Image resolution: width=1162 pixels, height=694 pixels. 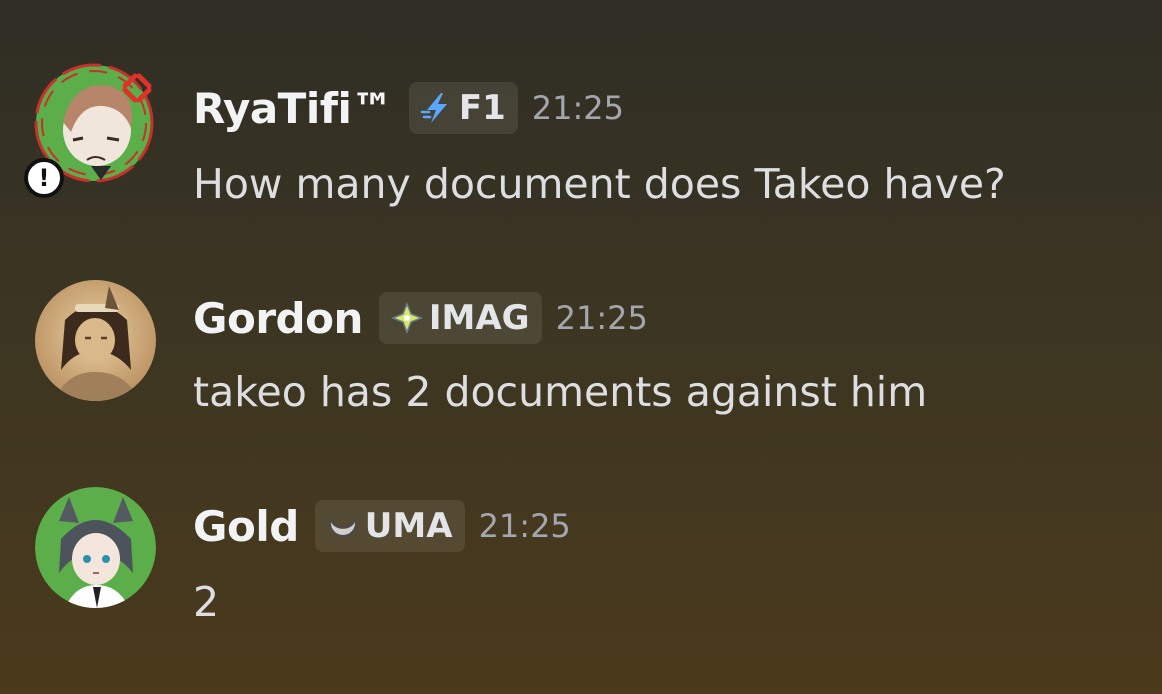 I want to click on username: Gold, so click(x=246, y=526).